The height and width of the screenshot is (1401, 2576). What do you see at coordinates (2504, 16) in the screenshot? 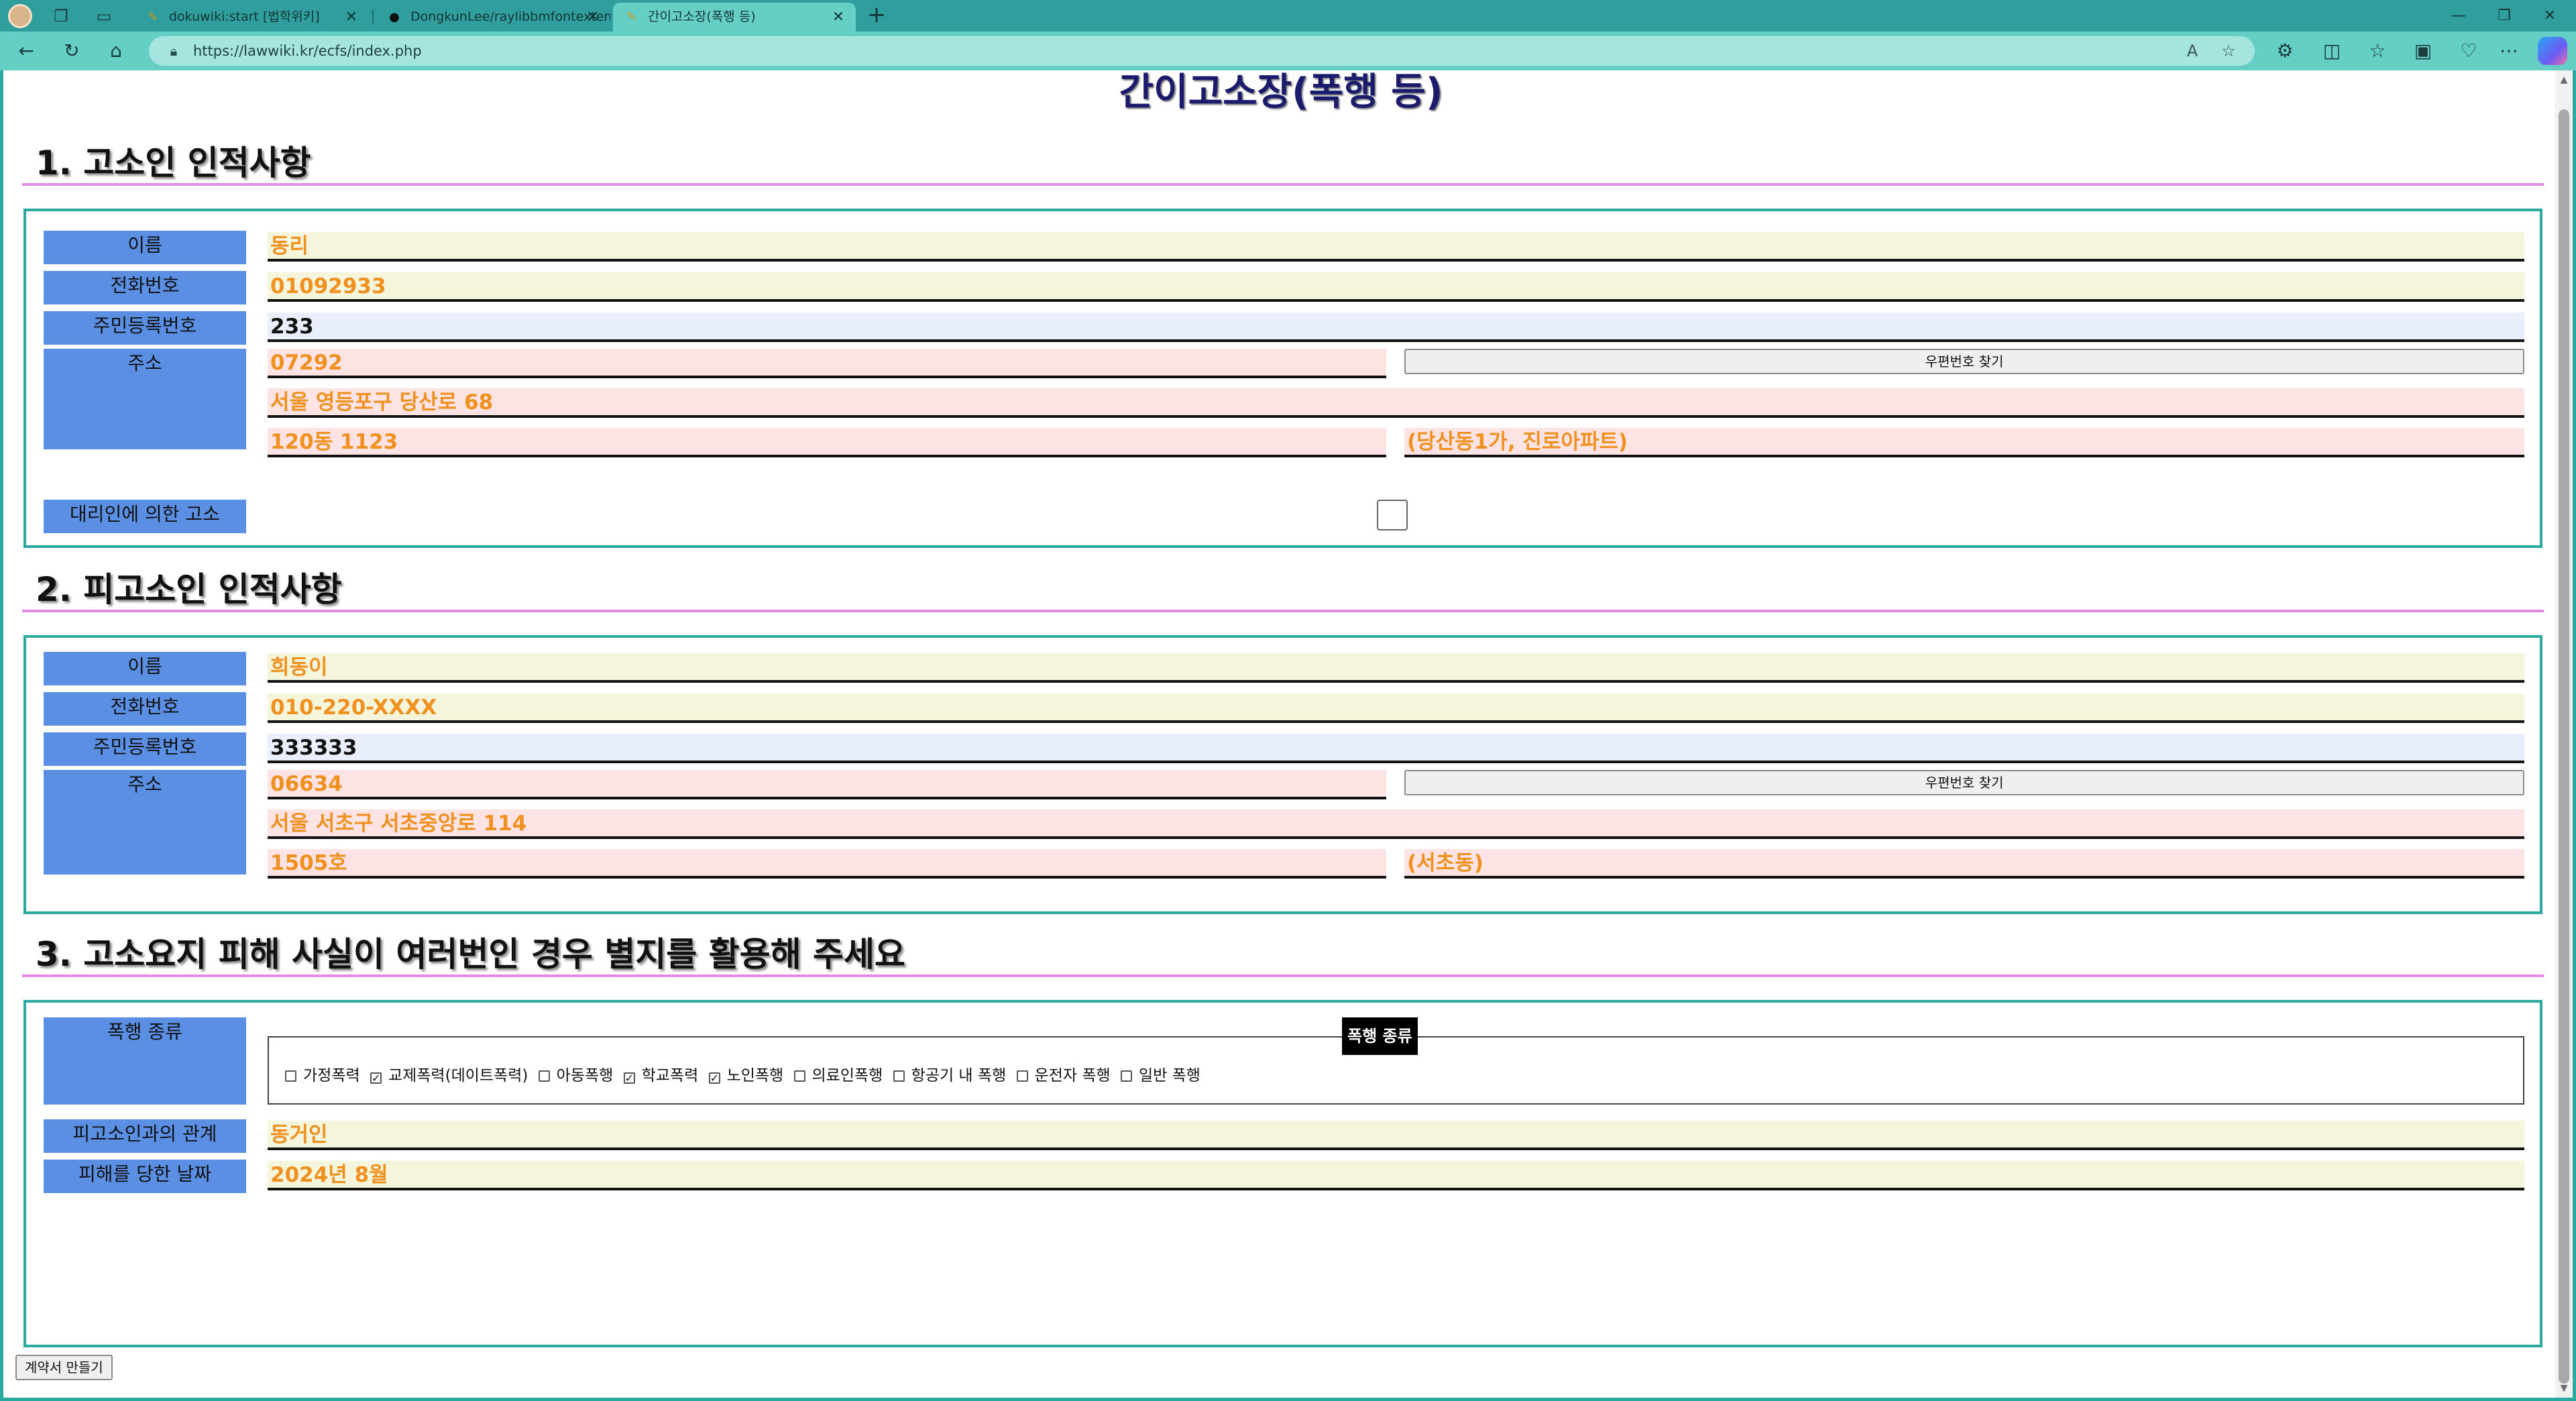
I see `restore-icon: ❐` at bounding box center [2504, 16].